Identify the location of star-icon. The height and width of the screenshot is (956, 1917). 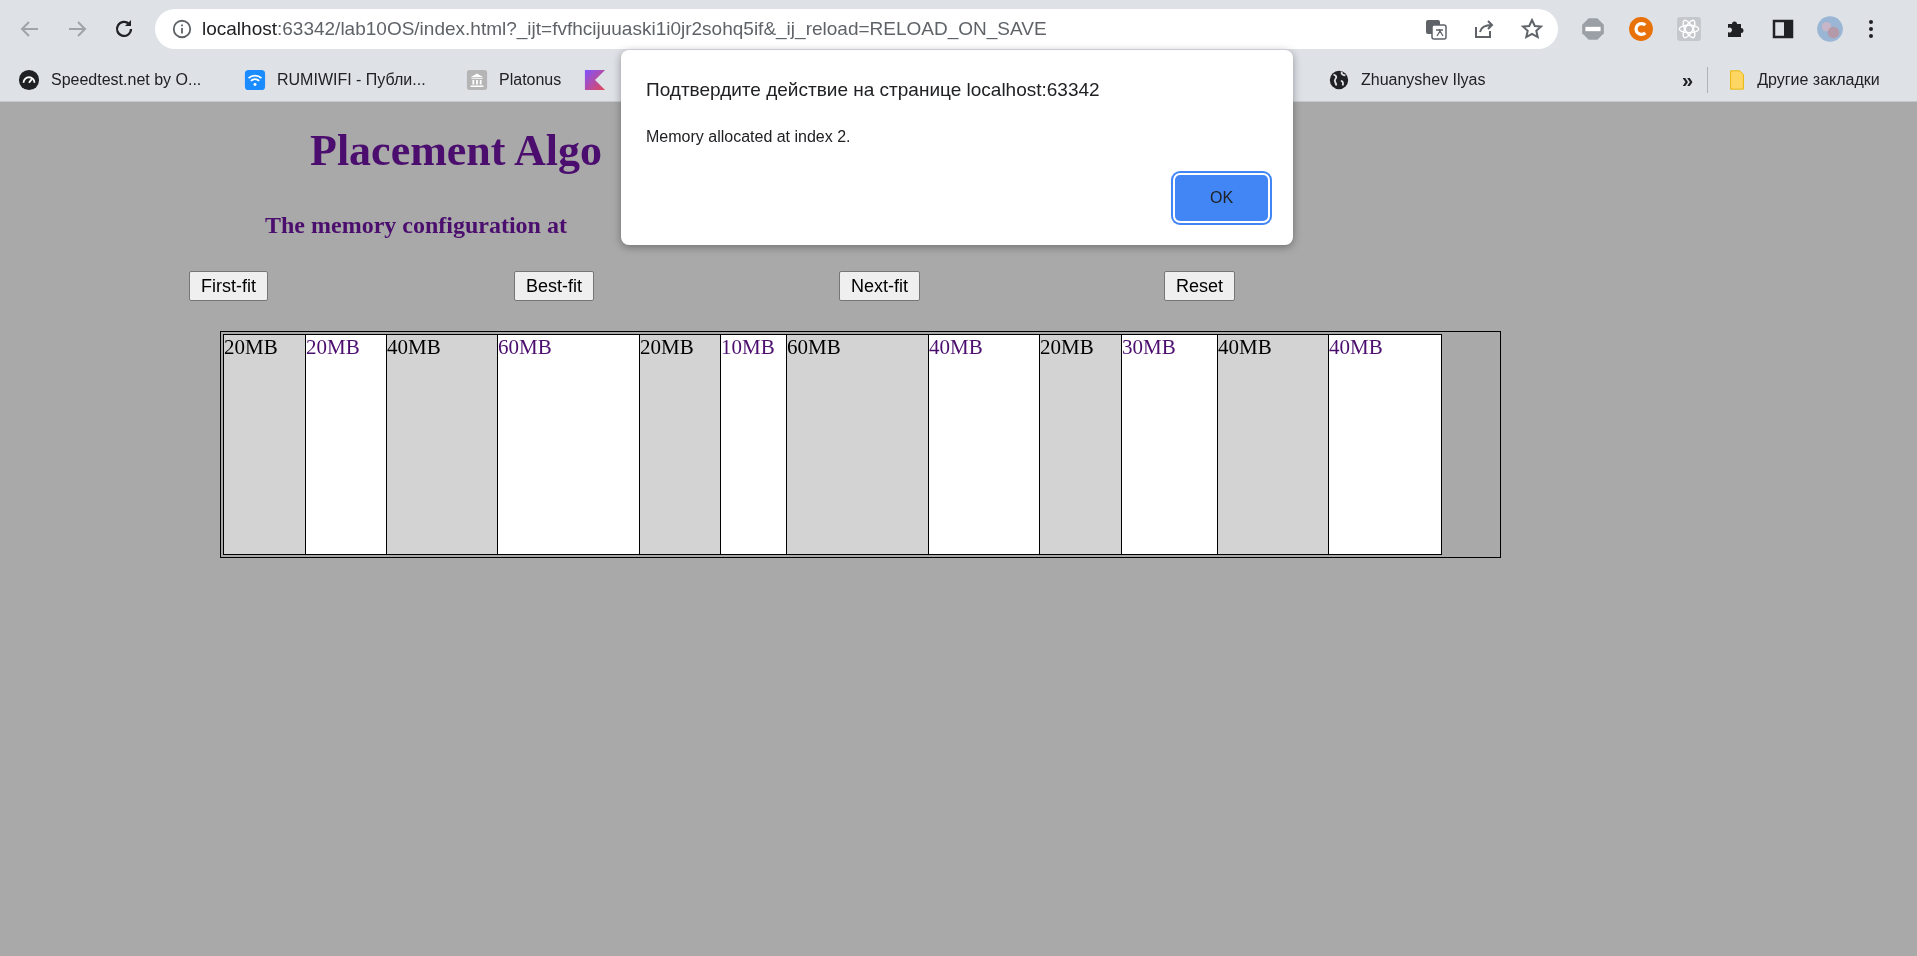
(1532, 29).